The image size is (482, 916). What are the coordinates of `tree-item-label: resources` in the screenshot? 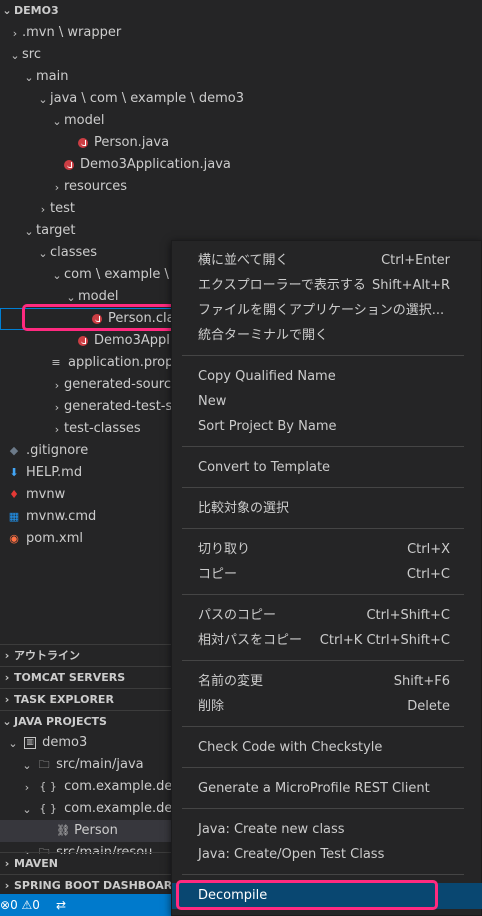 It's located at (96, 186).